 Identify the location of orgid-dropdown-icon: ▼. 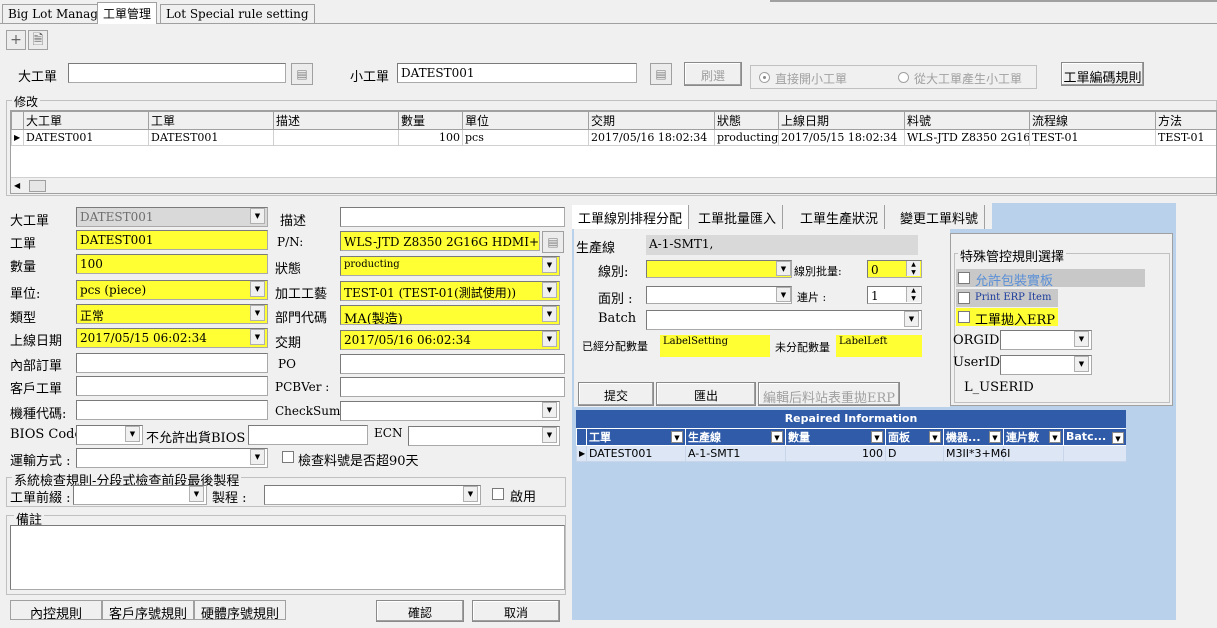
(1081, 339).